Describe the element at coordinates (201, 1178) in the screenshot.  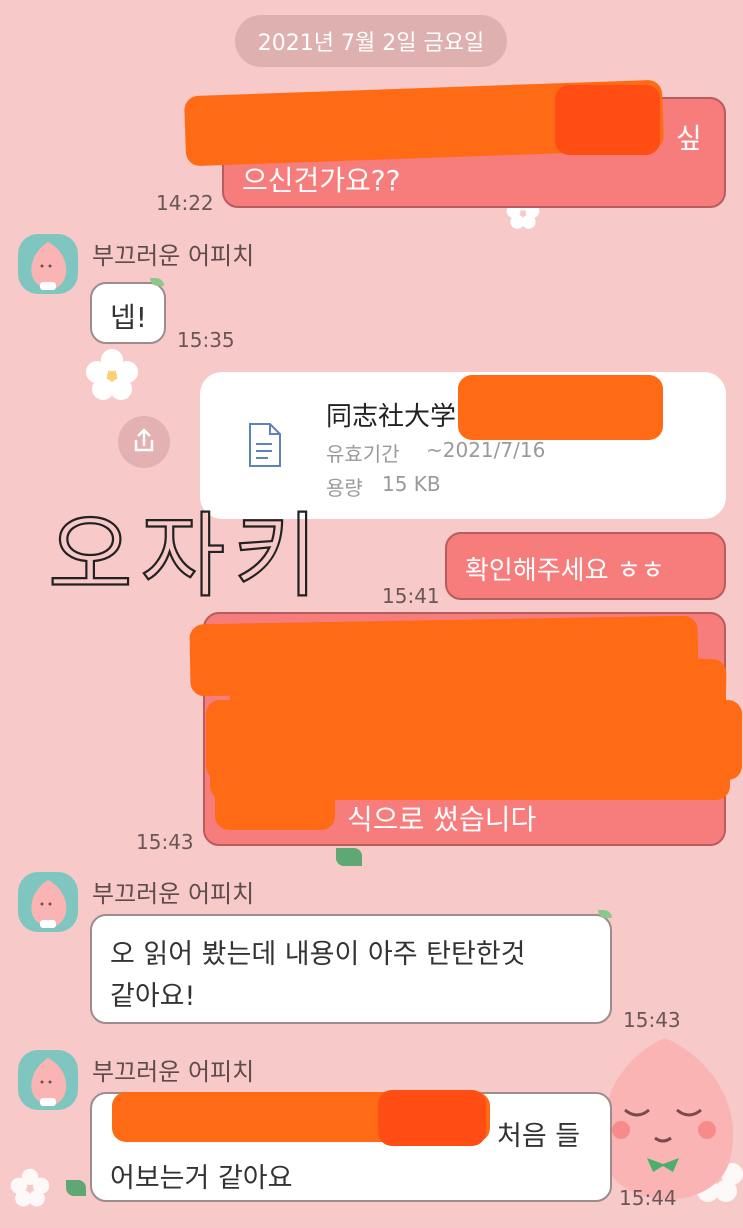
I see `message-text: 어보는거 같아요` at that location.